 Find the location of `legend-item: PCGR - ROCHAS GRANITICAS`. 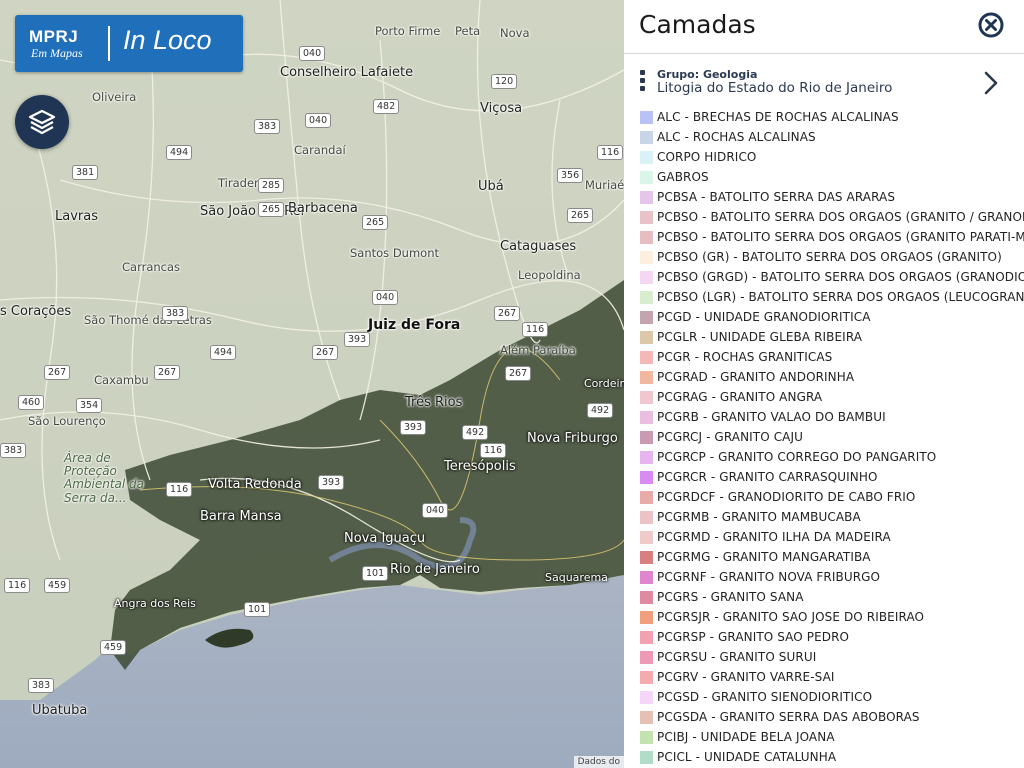

legend-item: PCGR - ROCHAS GRANITICAS is located at coordinates (832, 357).